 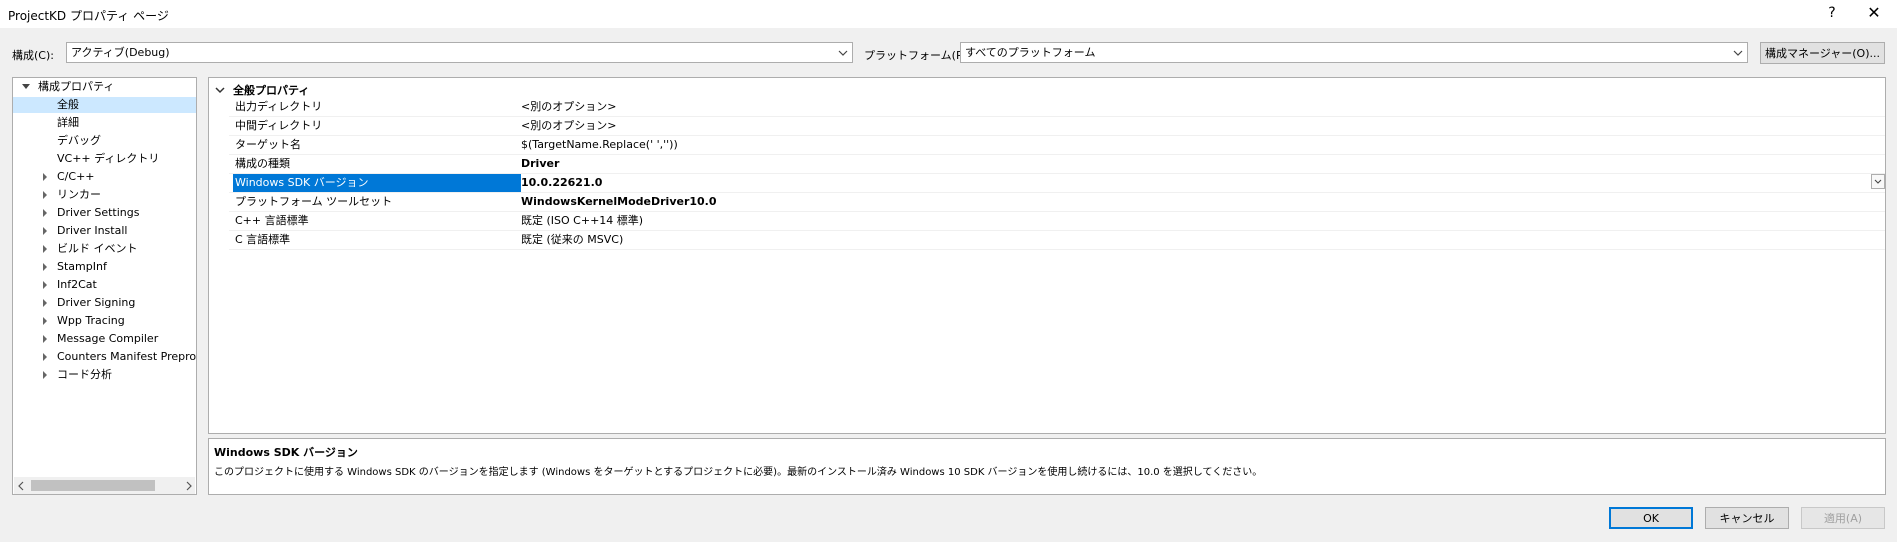 I want to click on tree-item: Inf2Cat, so click(x=104, y=285).